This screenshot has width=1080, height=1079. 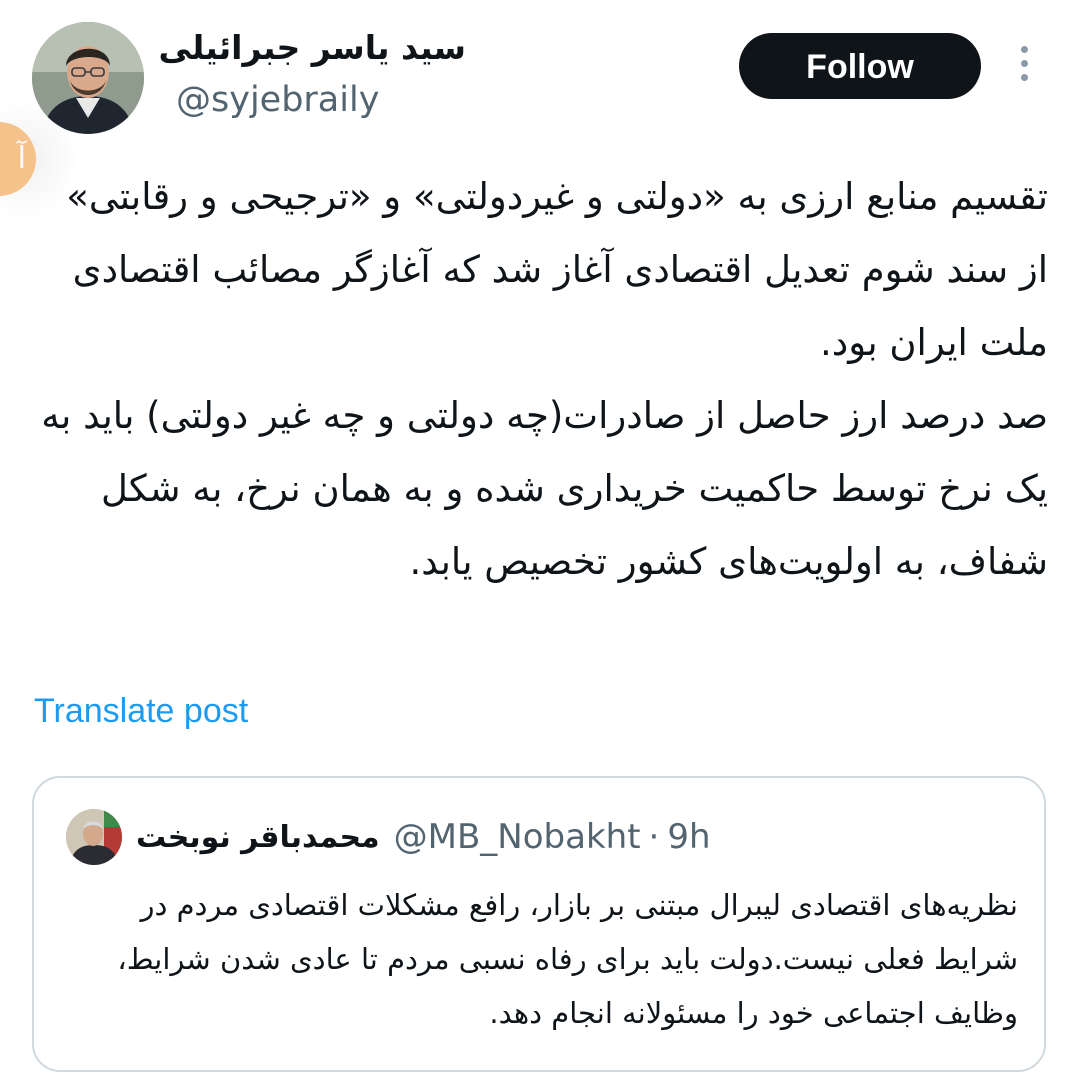 I want to click on quoted-author-avatar, so click(x=94, y=837).